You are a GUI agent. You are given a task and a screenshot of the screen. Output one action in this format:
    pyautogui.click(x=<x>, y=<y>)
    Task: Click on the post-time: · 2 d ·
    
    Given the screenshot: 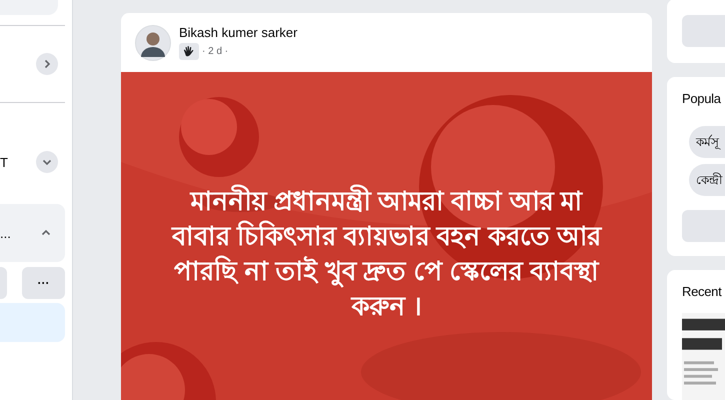 What is the action you would take?
    pyautogui.click(x=215, y=51)
    